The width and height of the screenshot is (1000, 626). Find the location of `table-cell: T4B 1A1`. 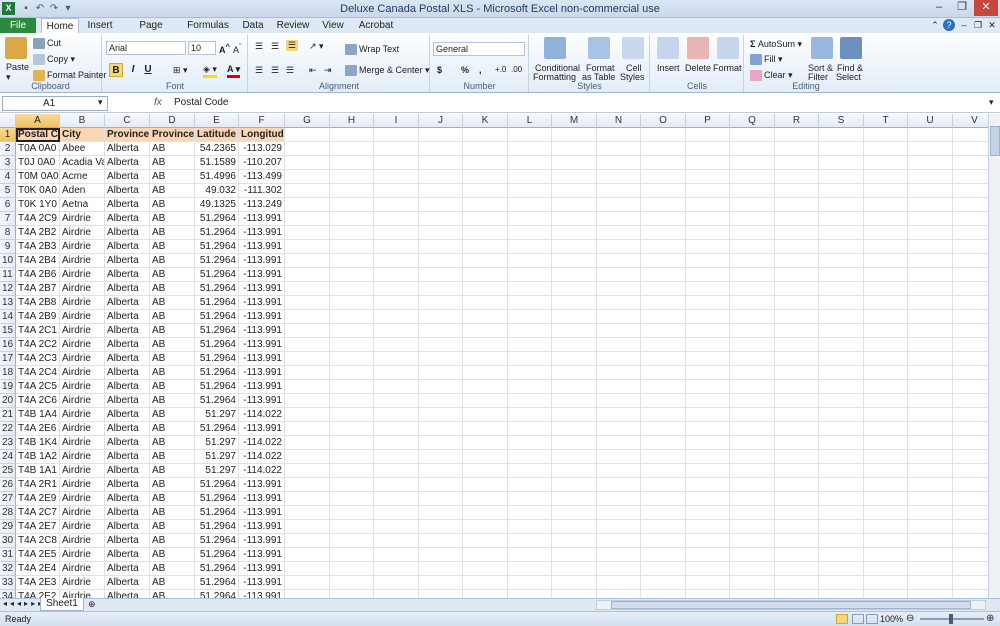

table-cell: T4B 1A1 is located at coordinates (38, 471).